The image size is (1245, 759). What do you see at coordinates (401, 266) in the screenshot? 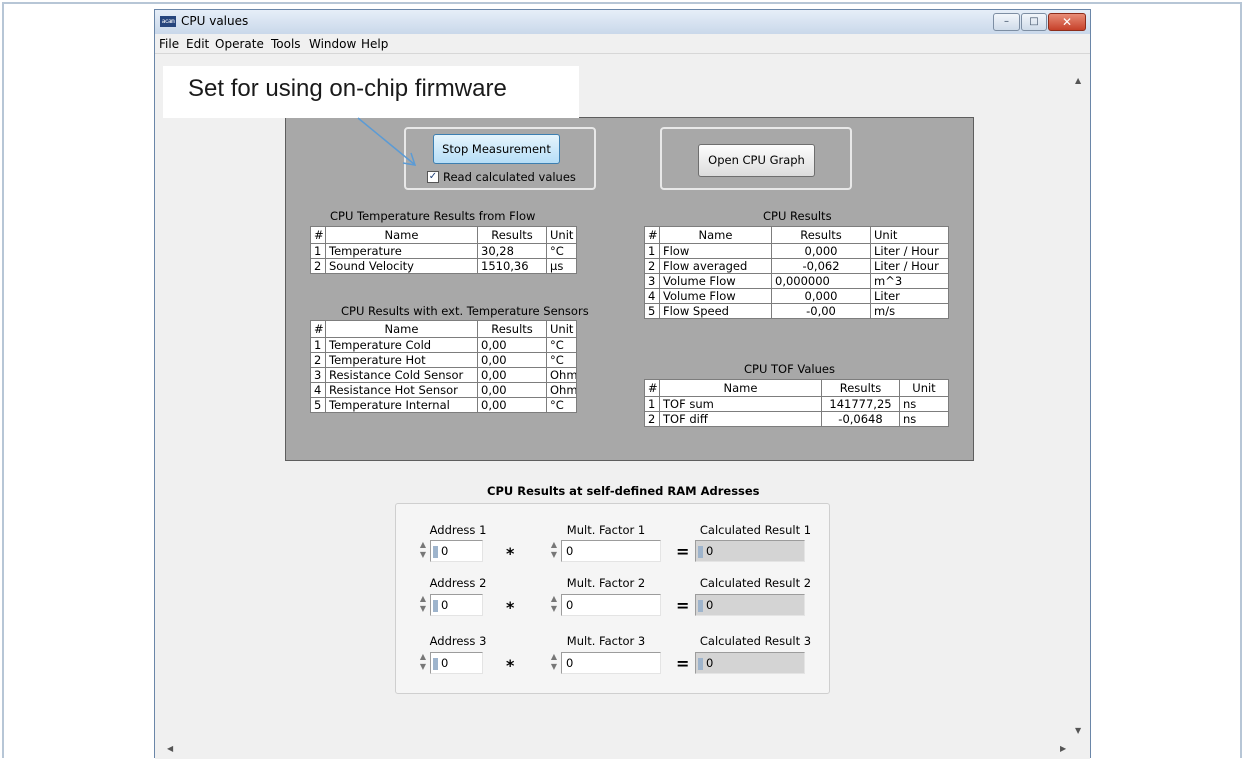
I see `row-name: Sound Velocity` at bounding box center [401, 266].